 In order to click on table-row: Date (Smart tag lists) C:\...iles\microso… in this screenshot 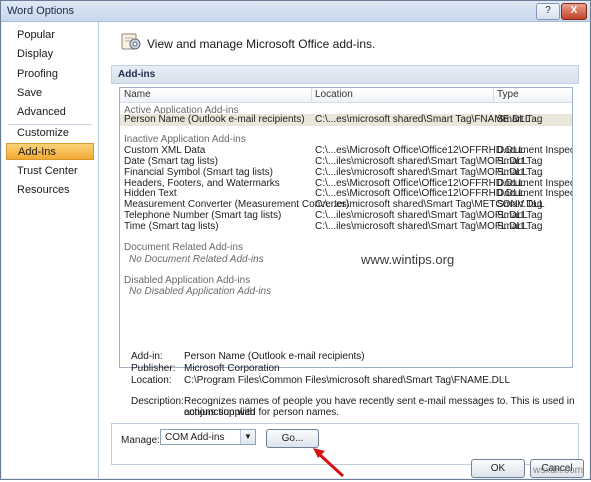, I will do `click(346, 162)`.